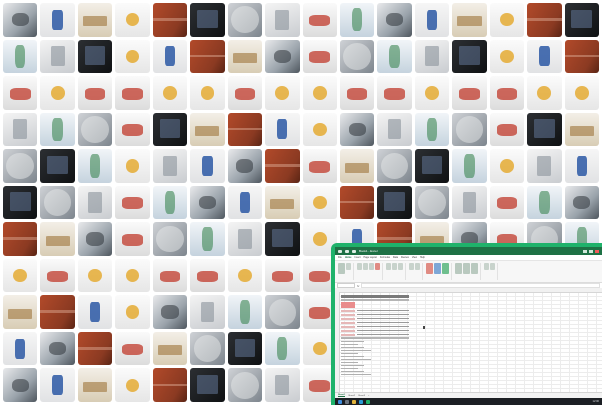 This screenshot has width=602, height=405. What do you see at coordinates (375, 330) in the screenshot?
I see `table-row` at bounding box center [375, 330].